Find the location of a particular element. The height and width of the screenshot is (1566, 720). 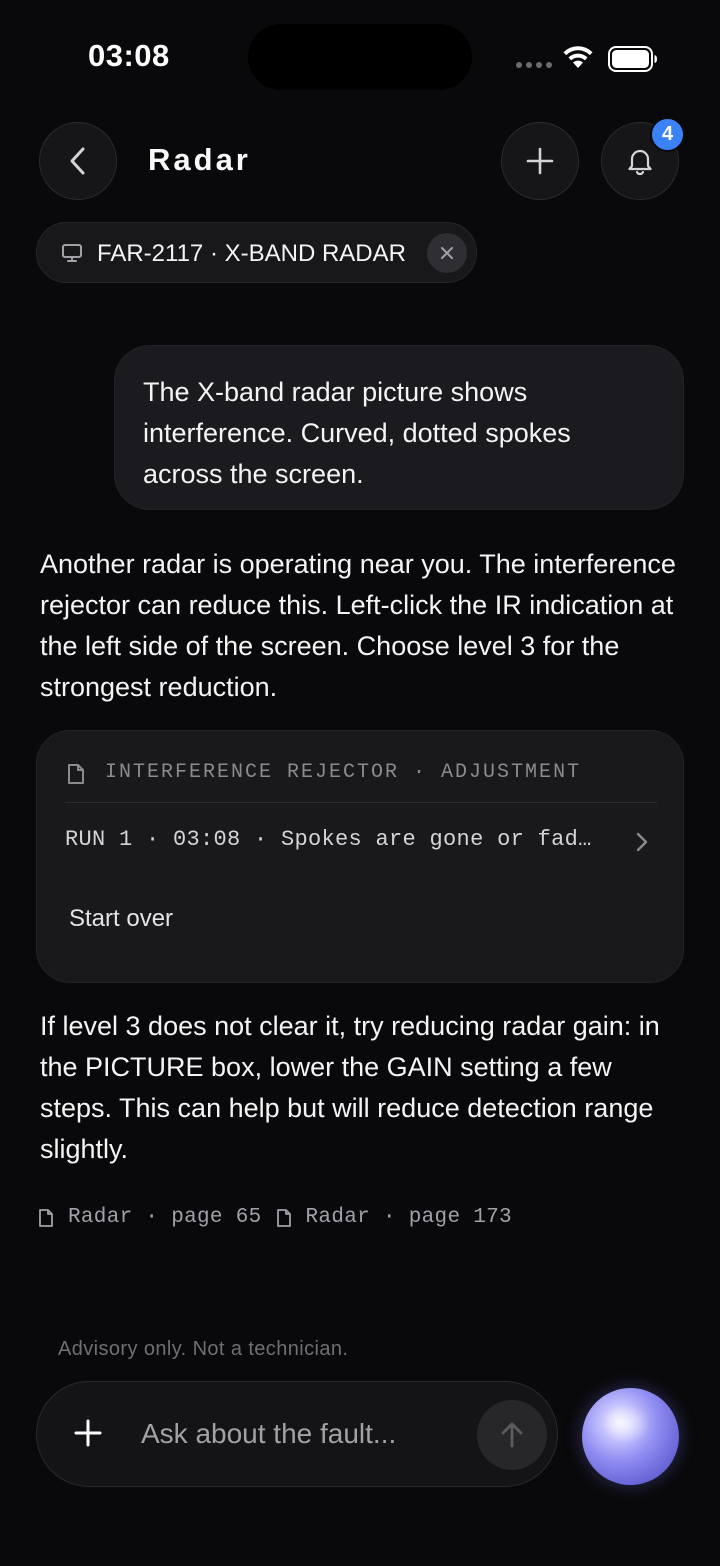

monitor-icon is located at coordinates (72, 255).